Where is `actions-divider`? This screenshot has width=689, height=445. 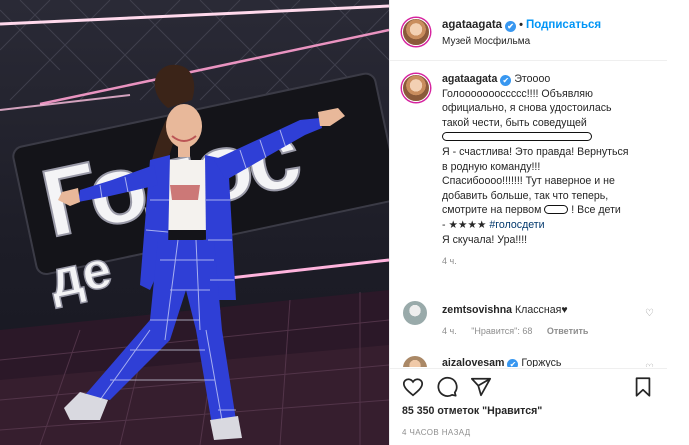
actions-divider is located at coordinates (529, 368).